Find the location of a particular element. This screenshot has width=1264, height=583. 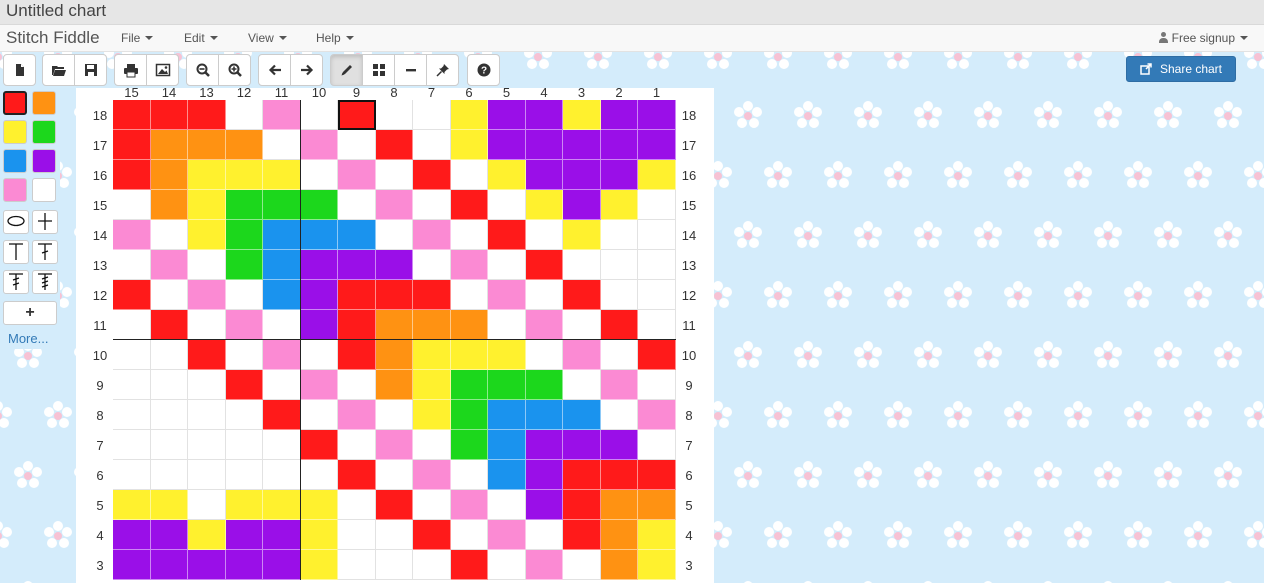

t-symbol-button is located at coordinates (16, 252).